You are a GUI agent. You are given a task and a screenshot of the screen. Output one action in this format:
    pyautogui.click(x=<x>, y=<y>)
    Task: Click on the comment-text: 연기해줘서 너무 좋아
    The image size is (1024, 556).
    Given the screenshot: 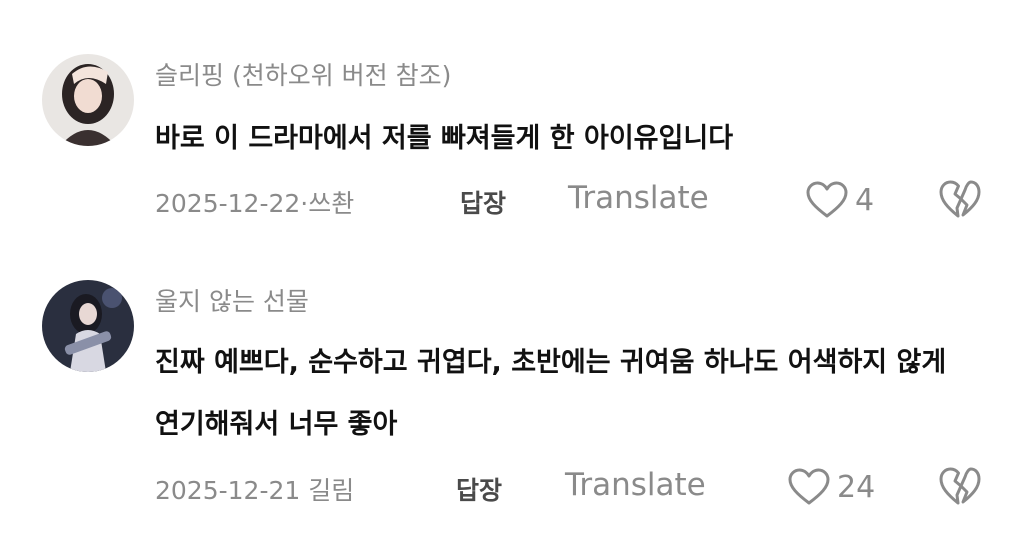 What is the action you would take?
    pyautogui.click(x=276, y=424)
    